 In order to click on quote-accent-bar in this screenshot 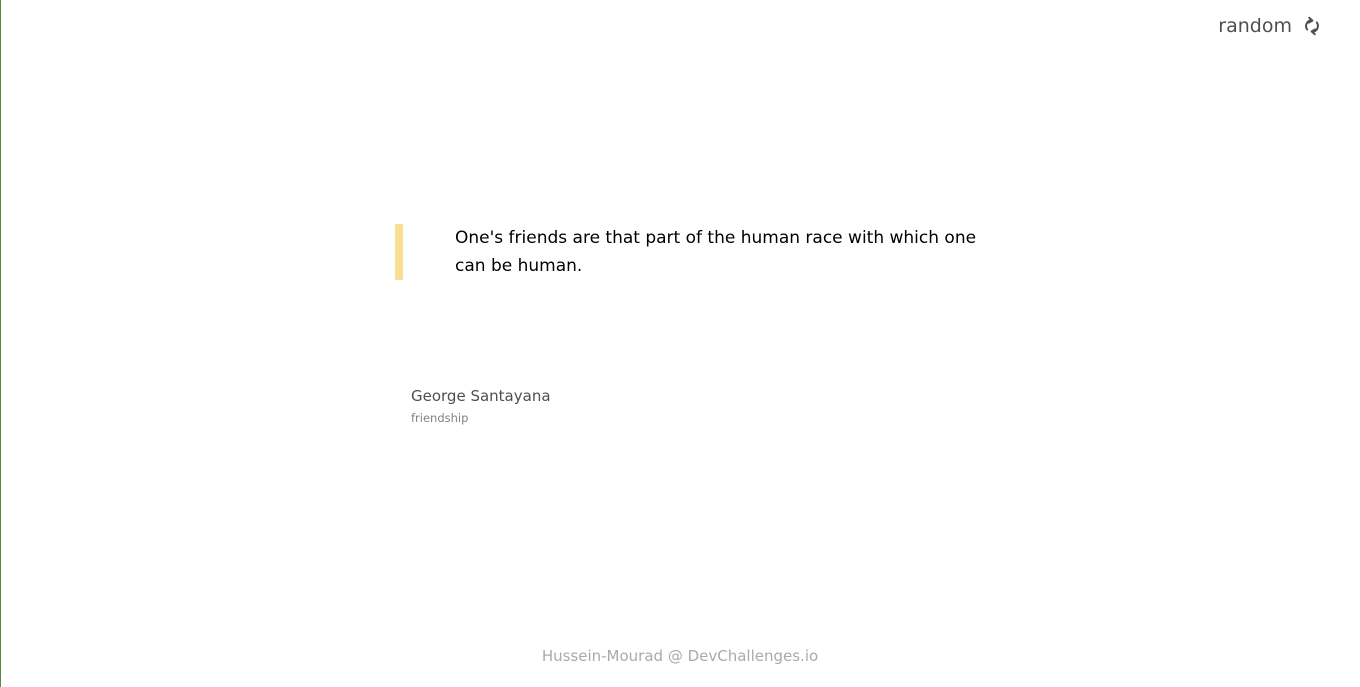, I will do `click(399, 252)`.